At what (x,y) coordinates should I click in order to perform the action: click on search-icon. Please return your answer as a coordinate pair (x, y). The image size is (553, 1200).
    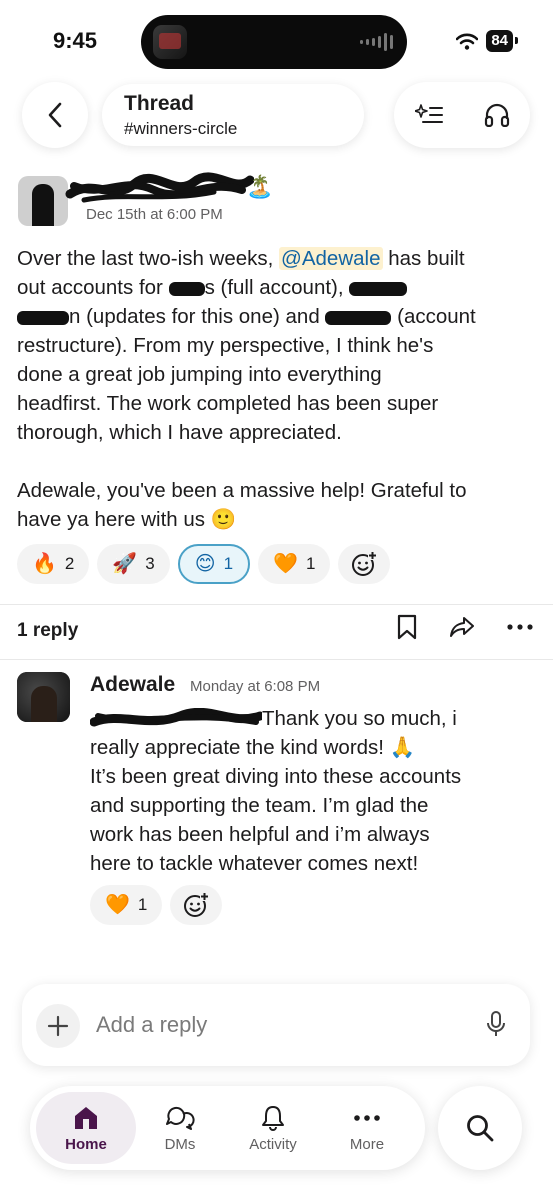
    Looking at the image, I should click on (480, 1128).